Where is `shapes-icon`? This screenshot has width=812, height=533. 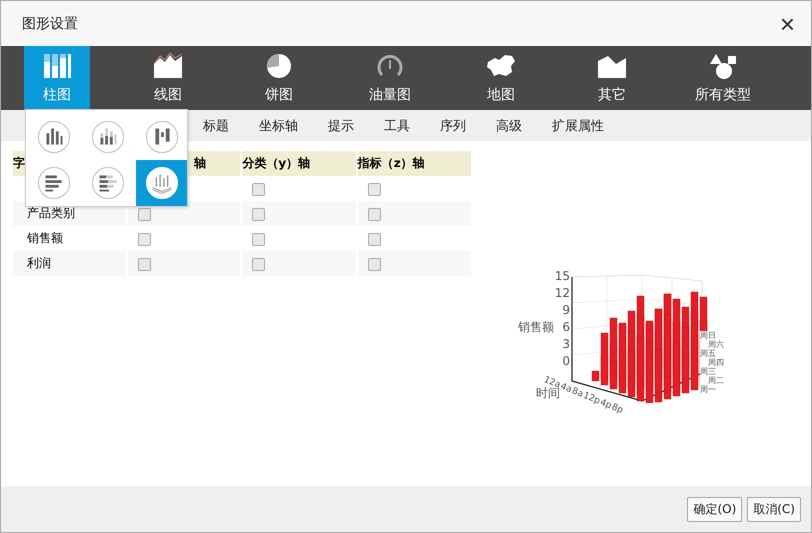 shapes-icon is located at coordinates (723, 66).